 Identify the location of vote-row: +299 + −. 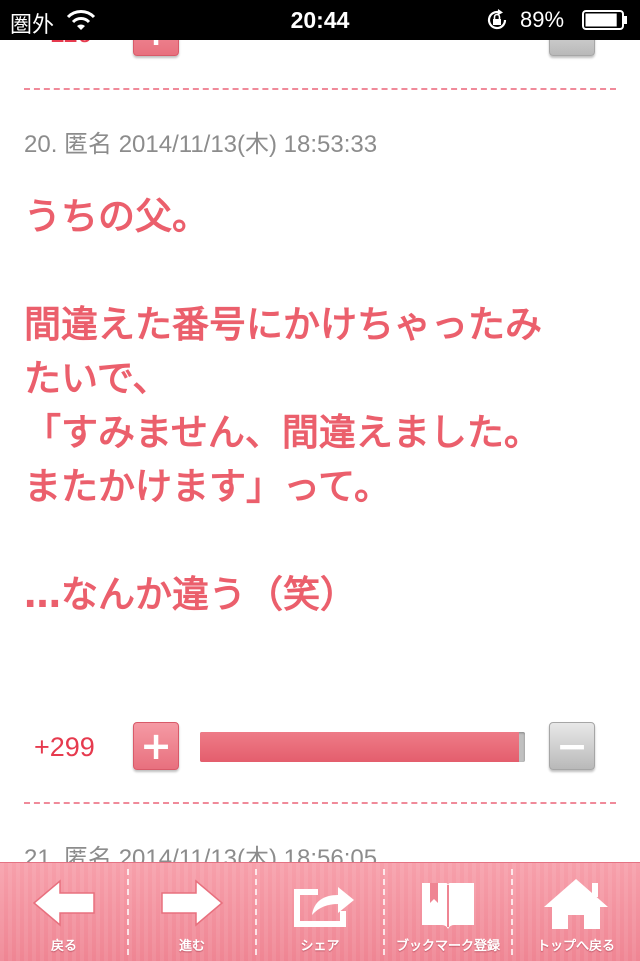
(320, 750).